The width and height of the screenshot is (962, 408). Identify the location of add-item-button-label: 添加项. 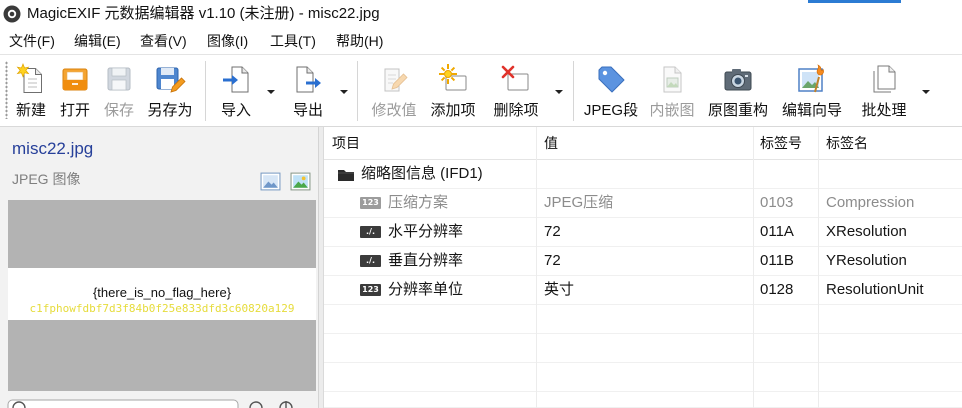
(453, 110).